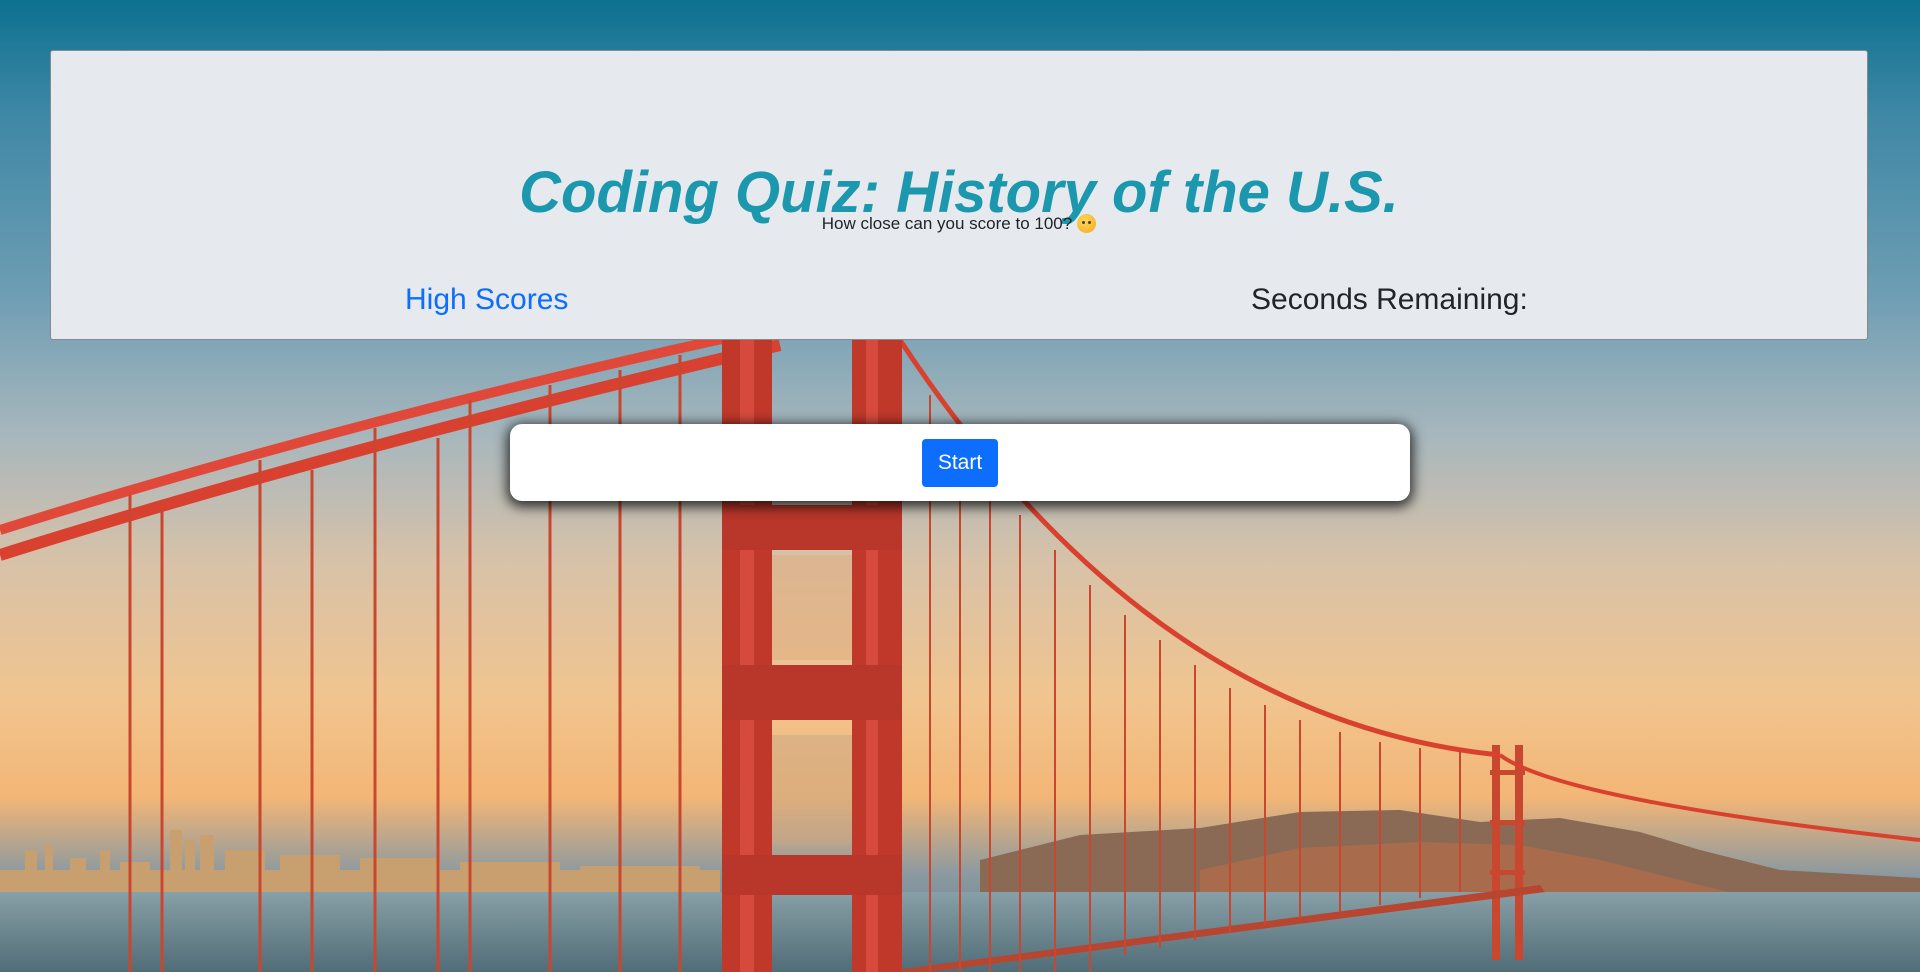  I want to click on page-subtitle: How close can you score to 100?, so click(959, 224).